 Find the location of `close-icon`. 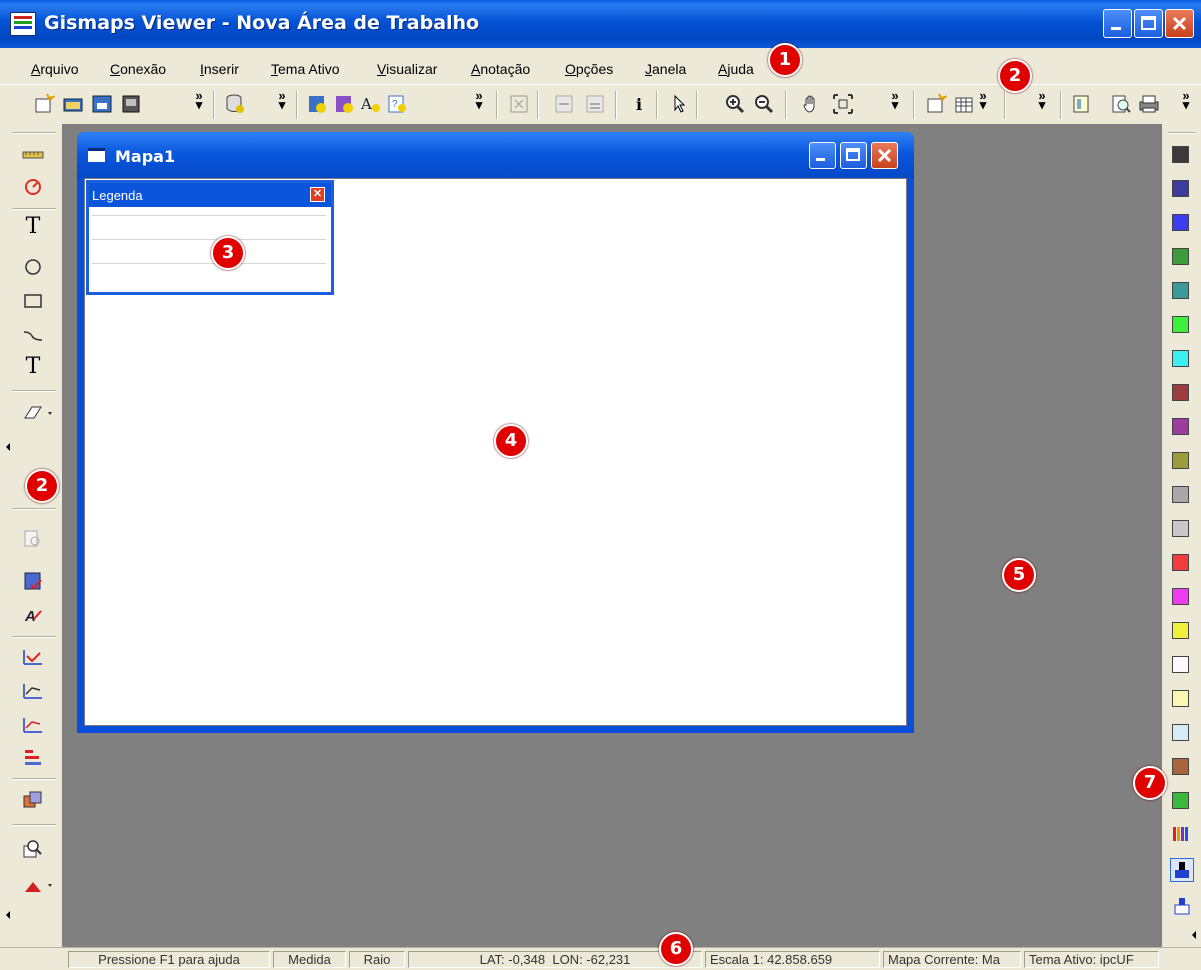

close-icon is located at coordinates (884, 155).